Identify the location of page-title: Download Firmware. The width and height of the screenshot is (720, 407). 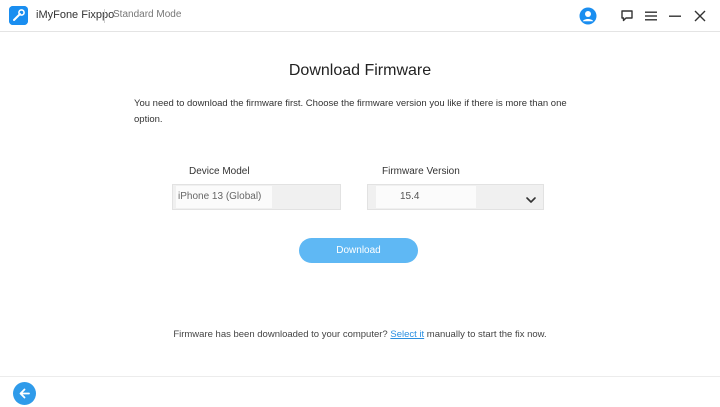
(360, 70).